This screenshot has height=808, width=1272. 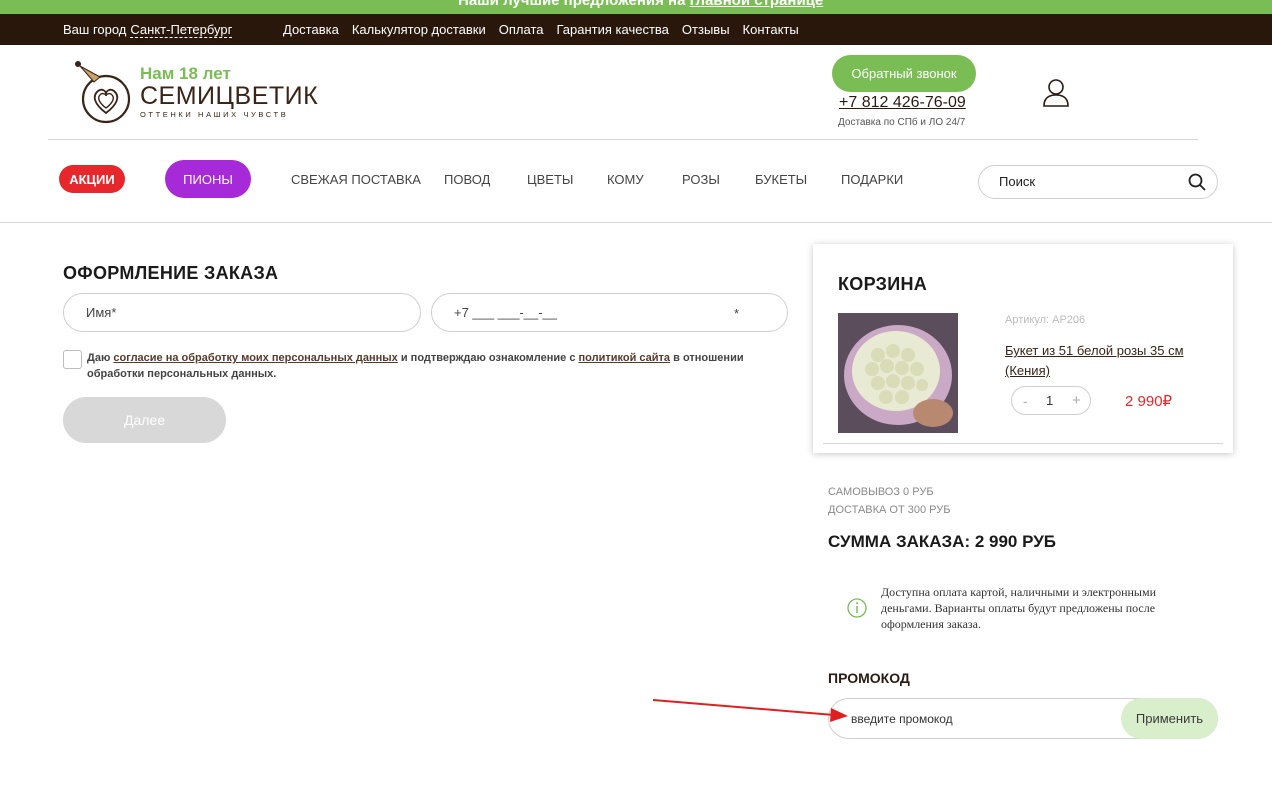 What do you see at coordinates (1197, 182) in the screenshot?
I see `search-icon` at bounding box center [1197, 182].